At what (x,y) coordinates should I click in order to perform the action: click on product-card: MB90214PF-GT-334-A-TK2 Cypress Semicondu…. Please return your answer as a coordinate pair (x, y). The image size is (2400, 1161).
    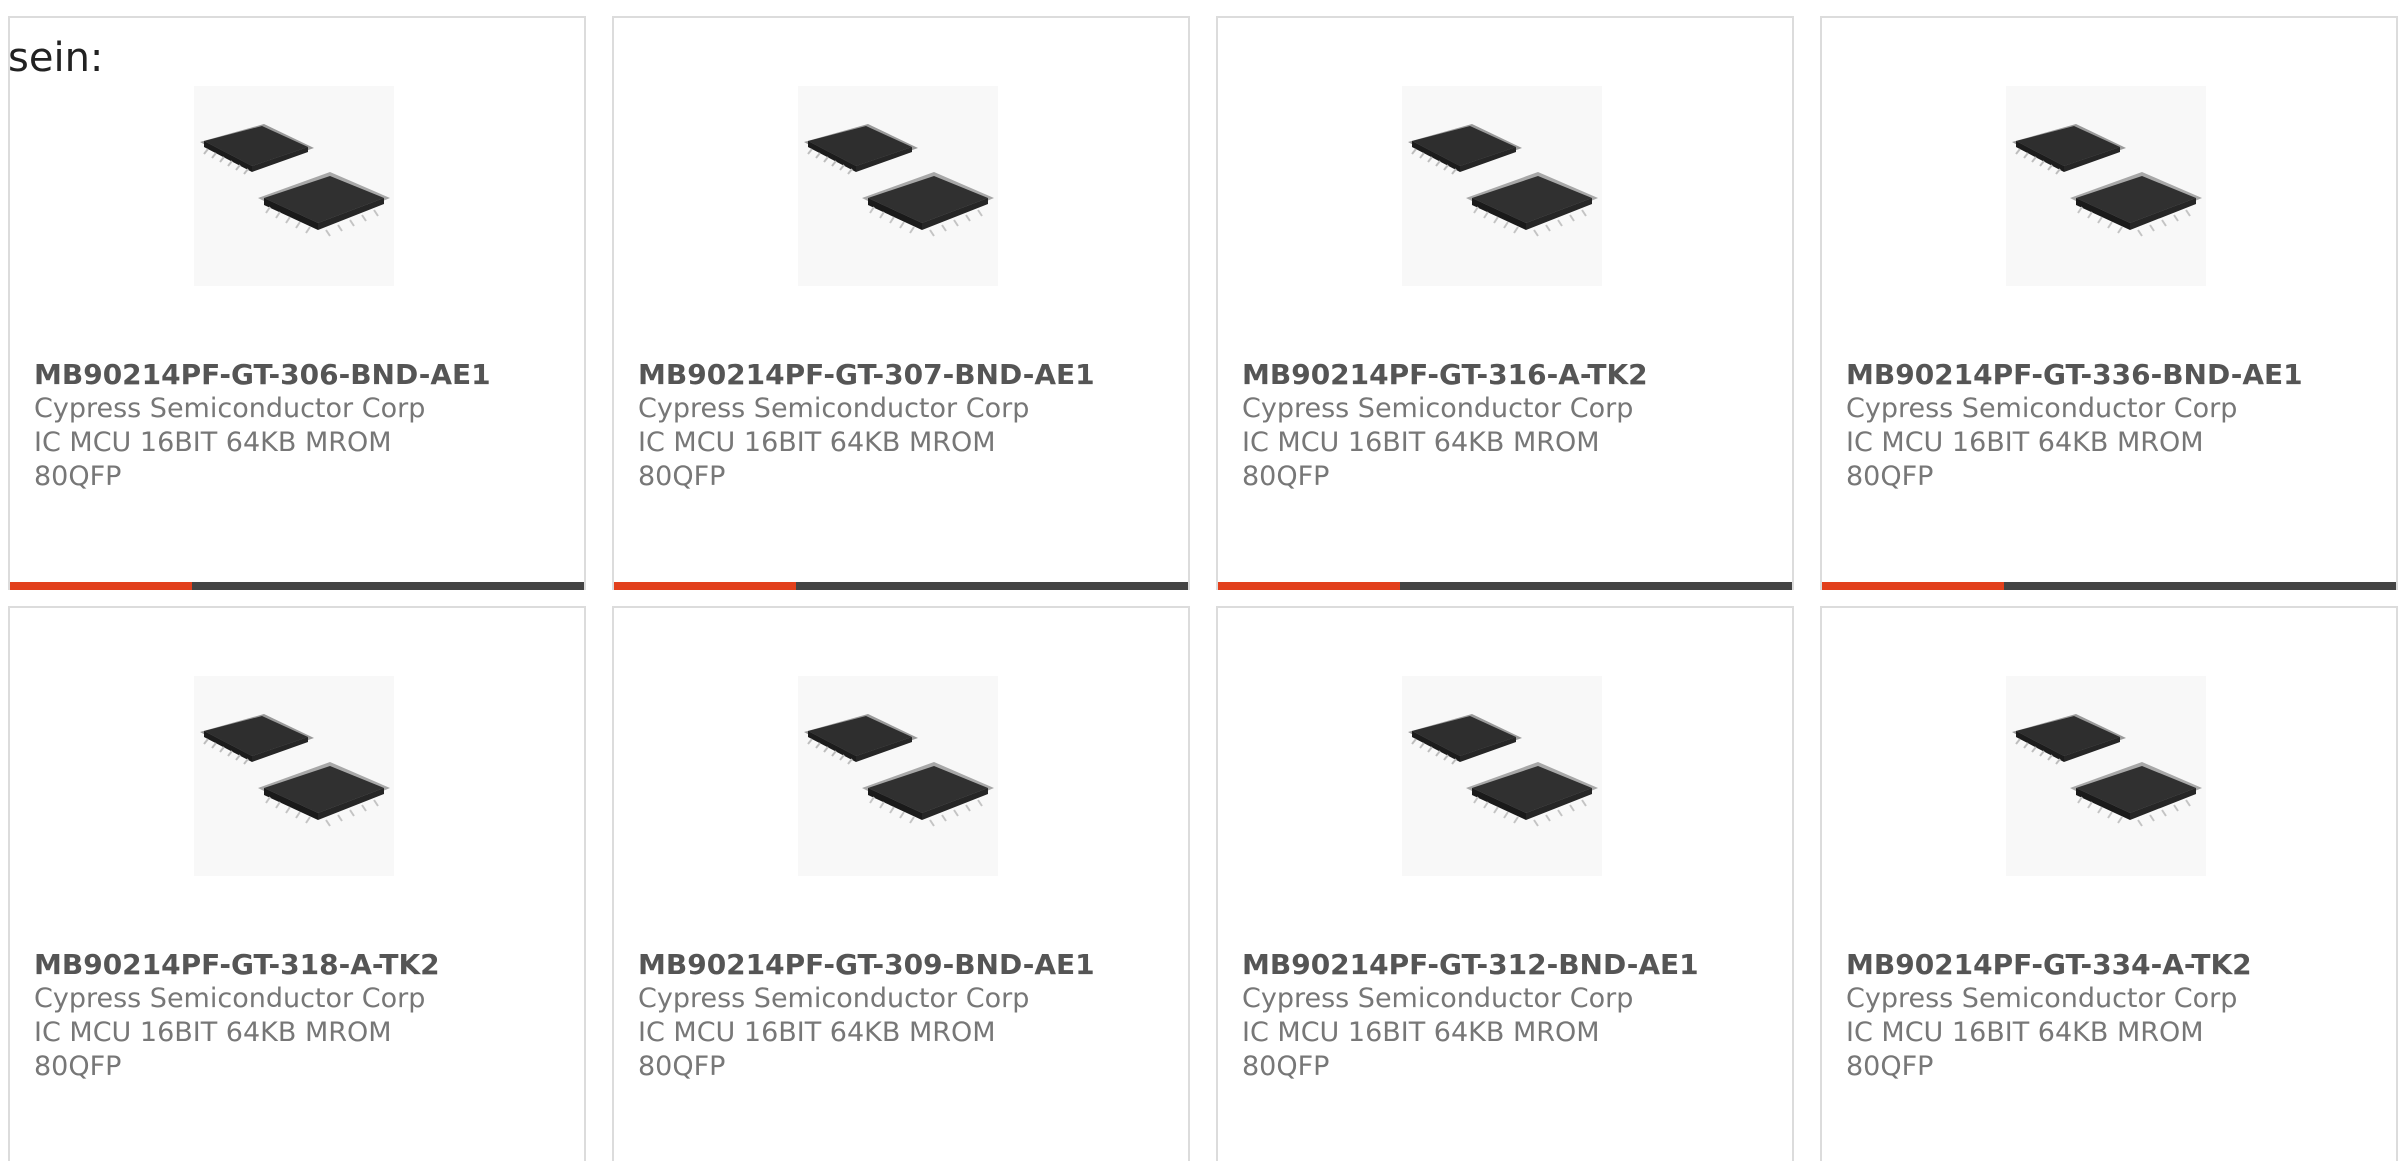
    Looking at the image, I should click on (2109, 883).